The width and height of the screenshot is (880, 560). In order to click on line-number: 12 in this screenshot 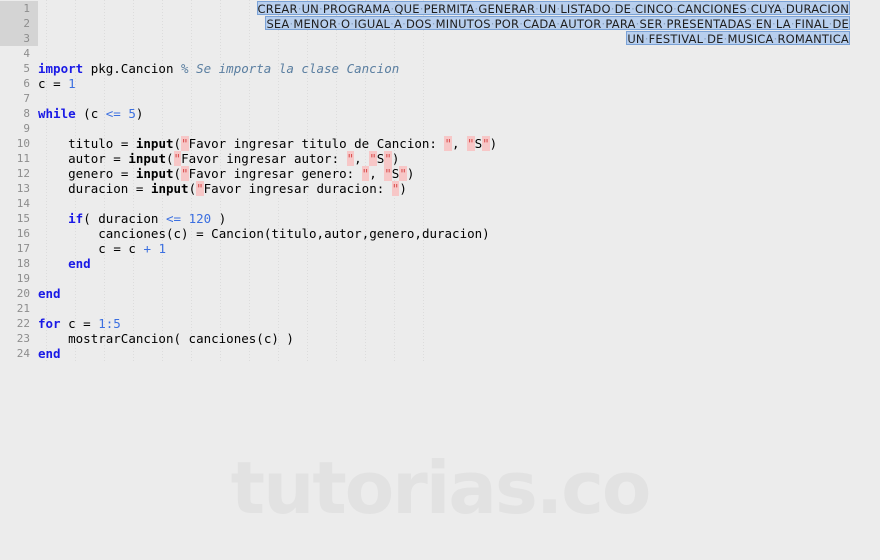, I will do `click(19, 173)`.